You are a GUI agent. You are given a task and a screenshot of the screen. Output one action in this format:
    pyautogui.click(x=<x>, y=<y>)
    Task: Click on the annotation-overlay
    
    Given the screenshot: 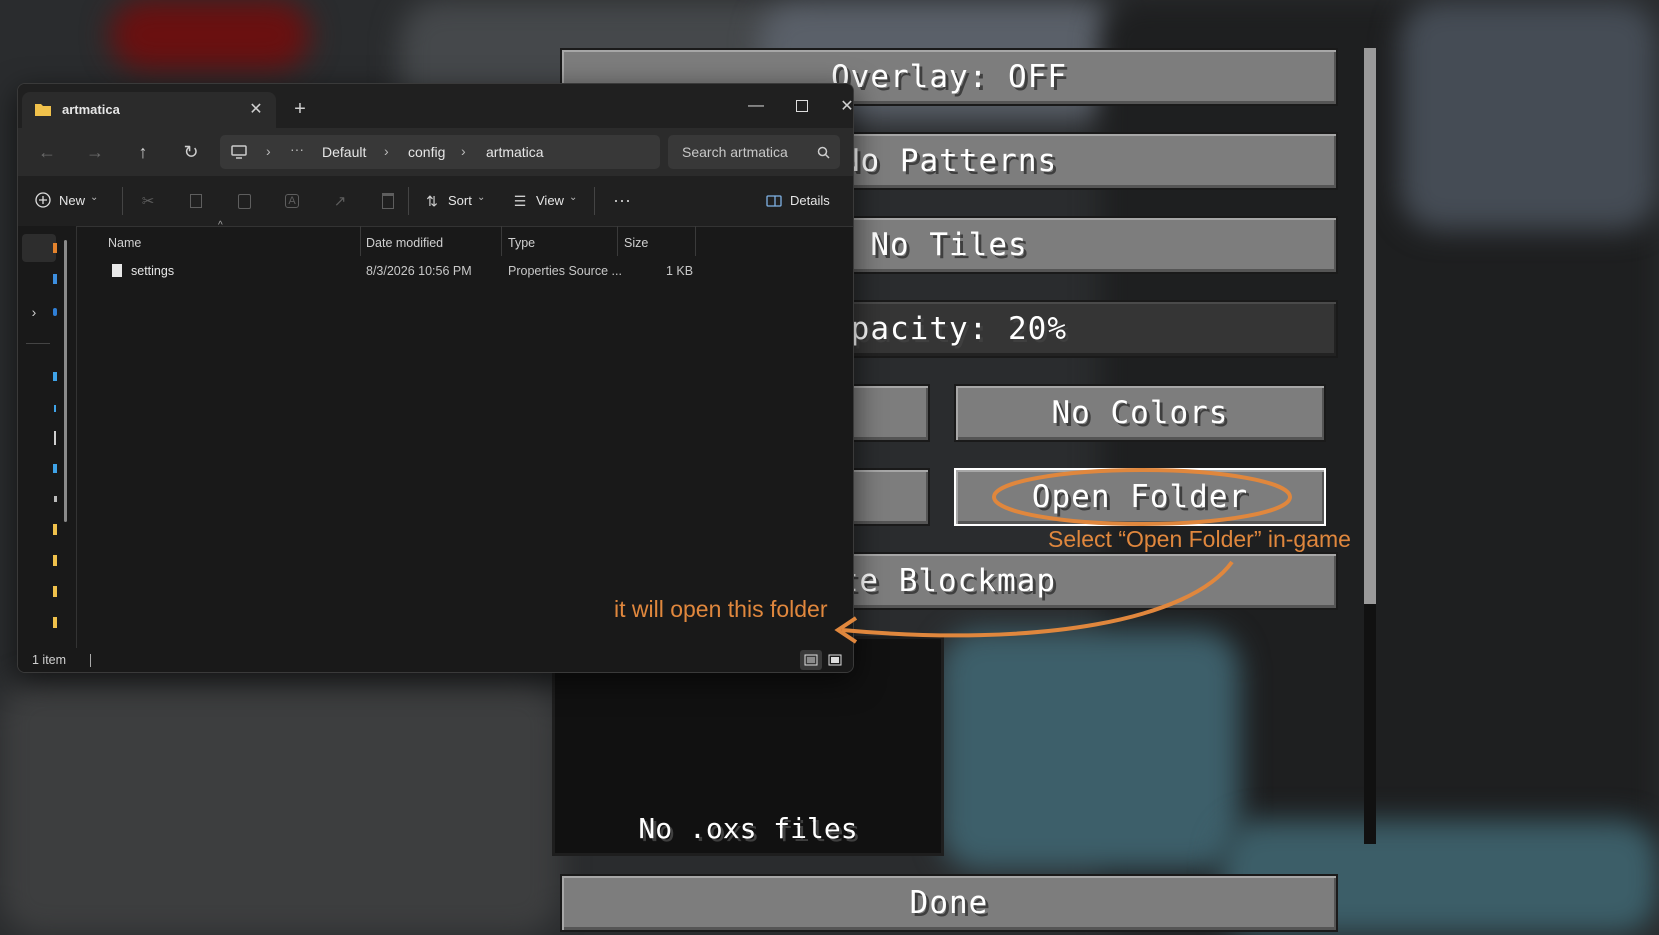 What is the action you would take?
    pyautogui.click(x=1063, y=556)
    